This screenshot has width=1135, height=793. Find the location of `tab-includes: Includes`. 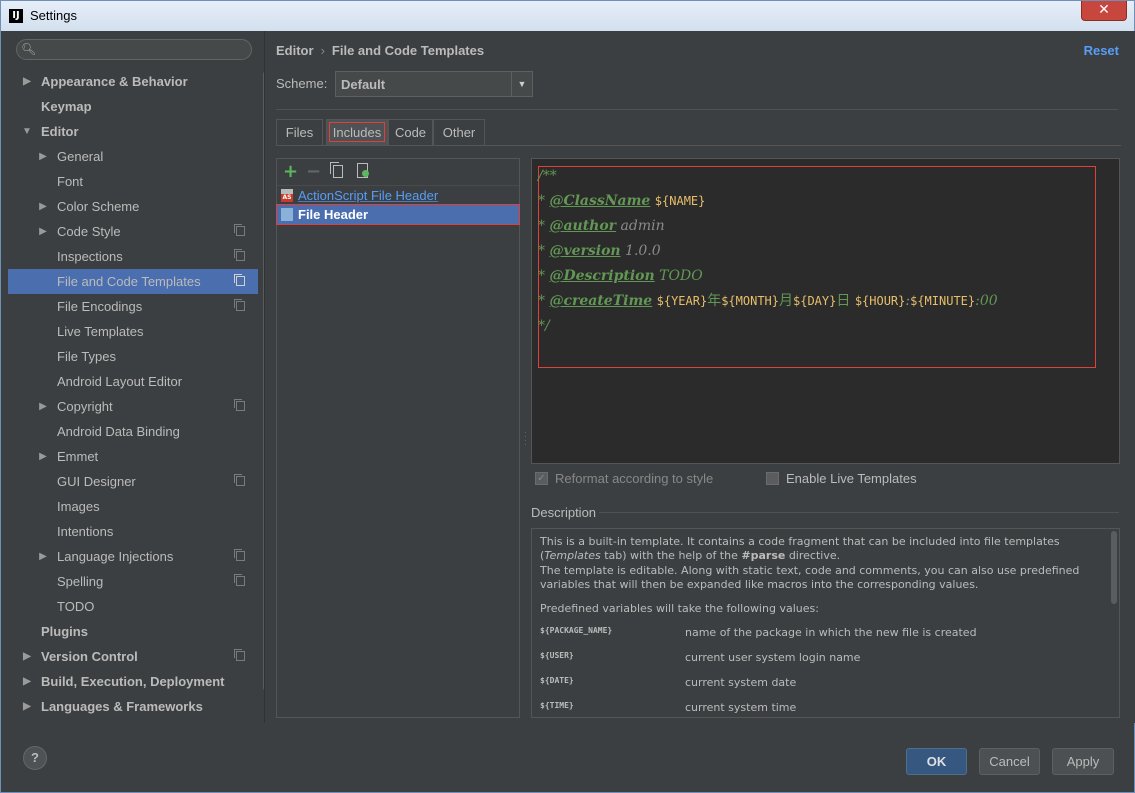

tab-includes: Includes is located at coordinates (357, 132).